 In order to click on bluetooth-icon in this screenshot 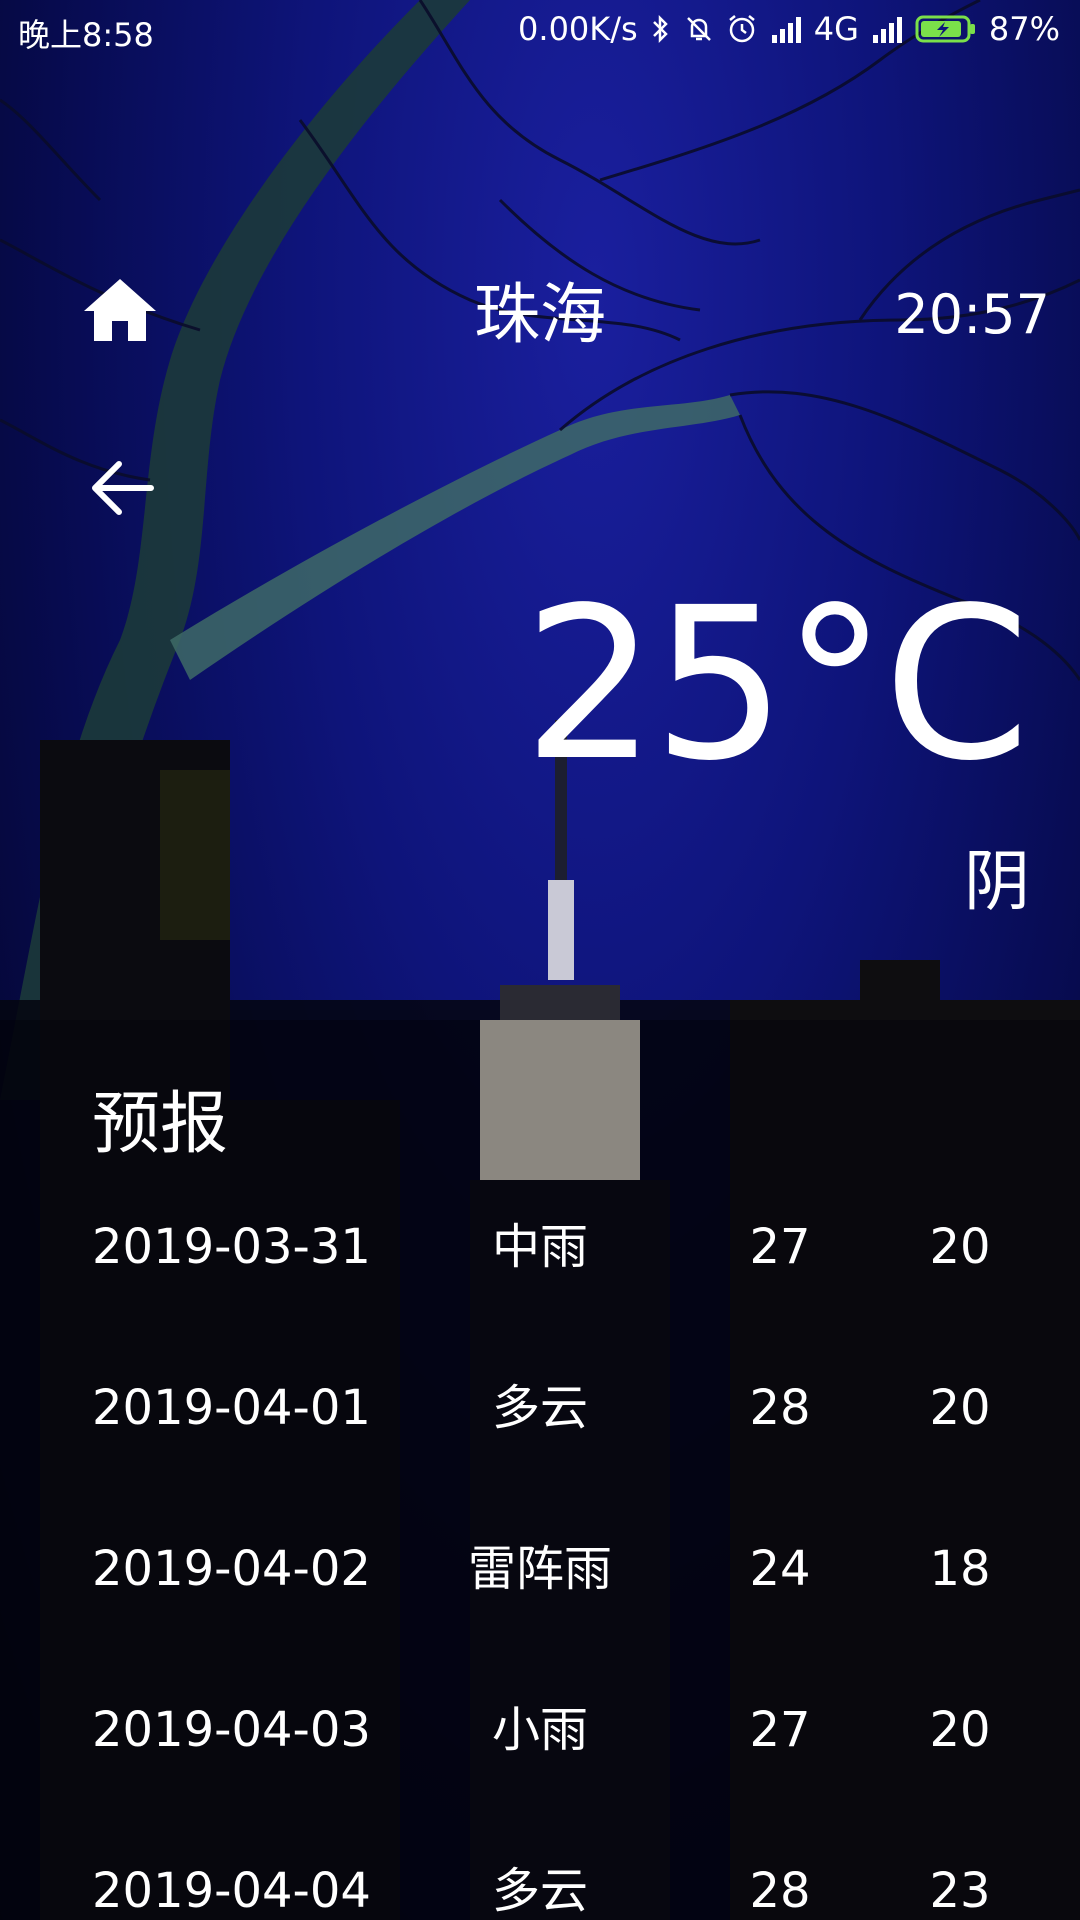, I will do `click(661, 29)`.